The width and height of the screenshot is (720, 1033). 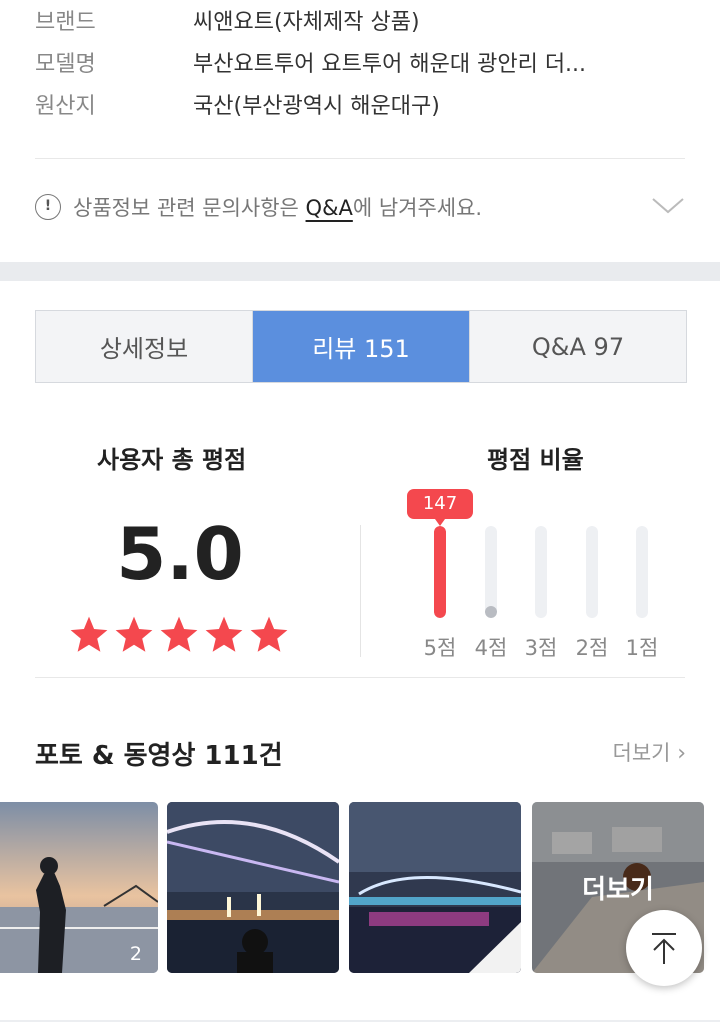 What do you see at coordinates (316, 106) in the screenshot?
I see `info-value: 국산(부산광역시 해운대구)` at bounding box center [316, 106].